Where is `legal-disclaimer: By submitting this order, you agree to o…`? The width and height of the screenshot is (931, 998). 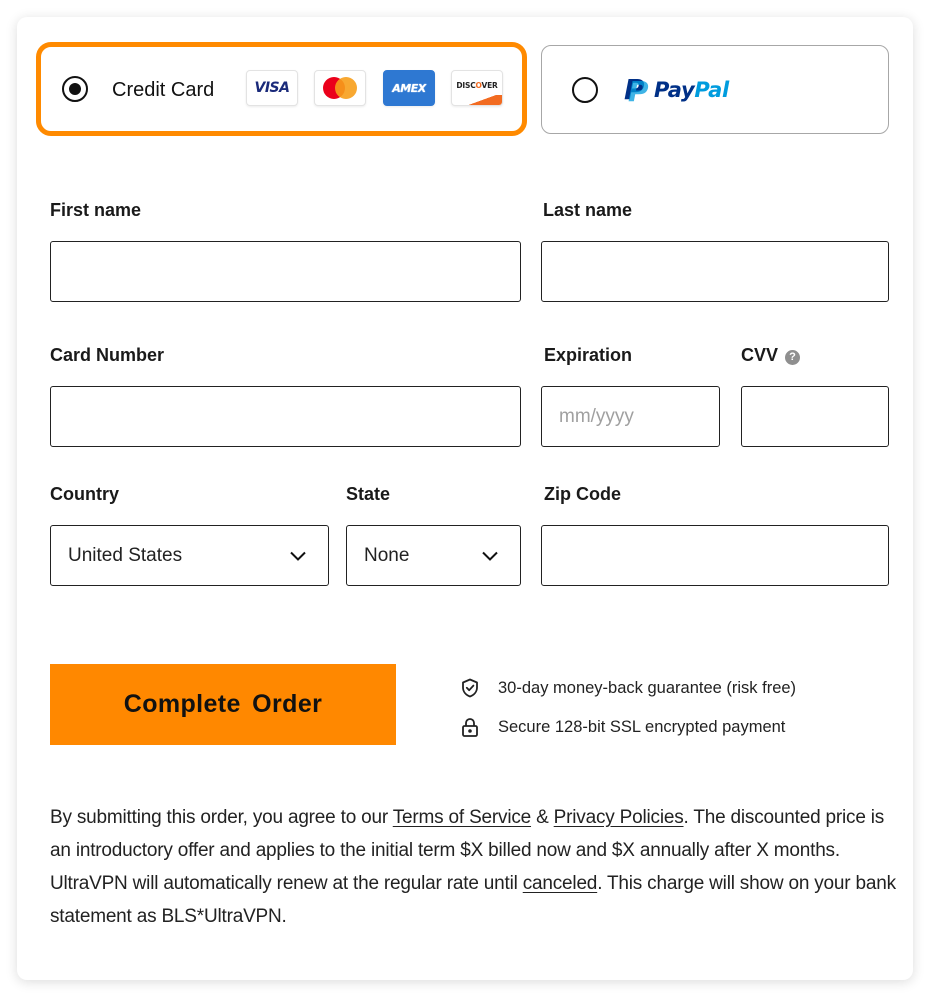
legal-disclaimer: By submitting this order, you agree to o… is located at coordinates (473, 867).